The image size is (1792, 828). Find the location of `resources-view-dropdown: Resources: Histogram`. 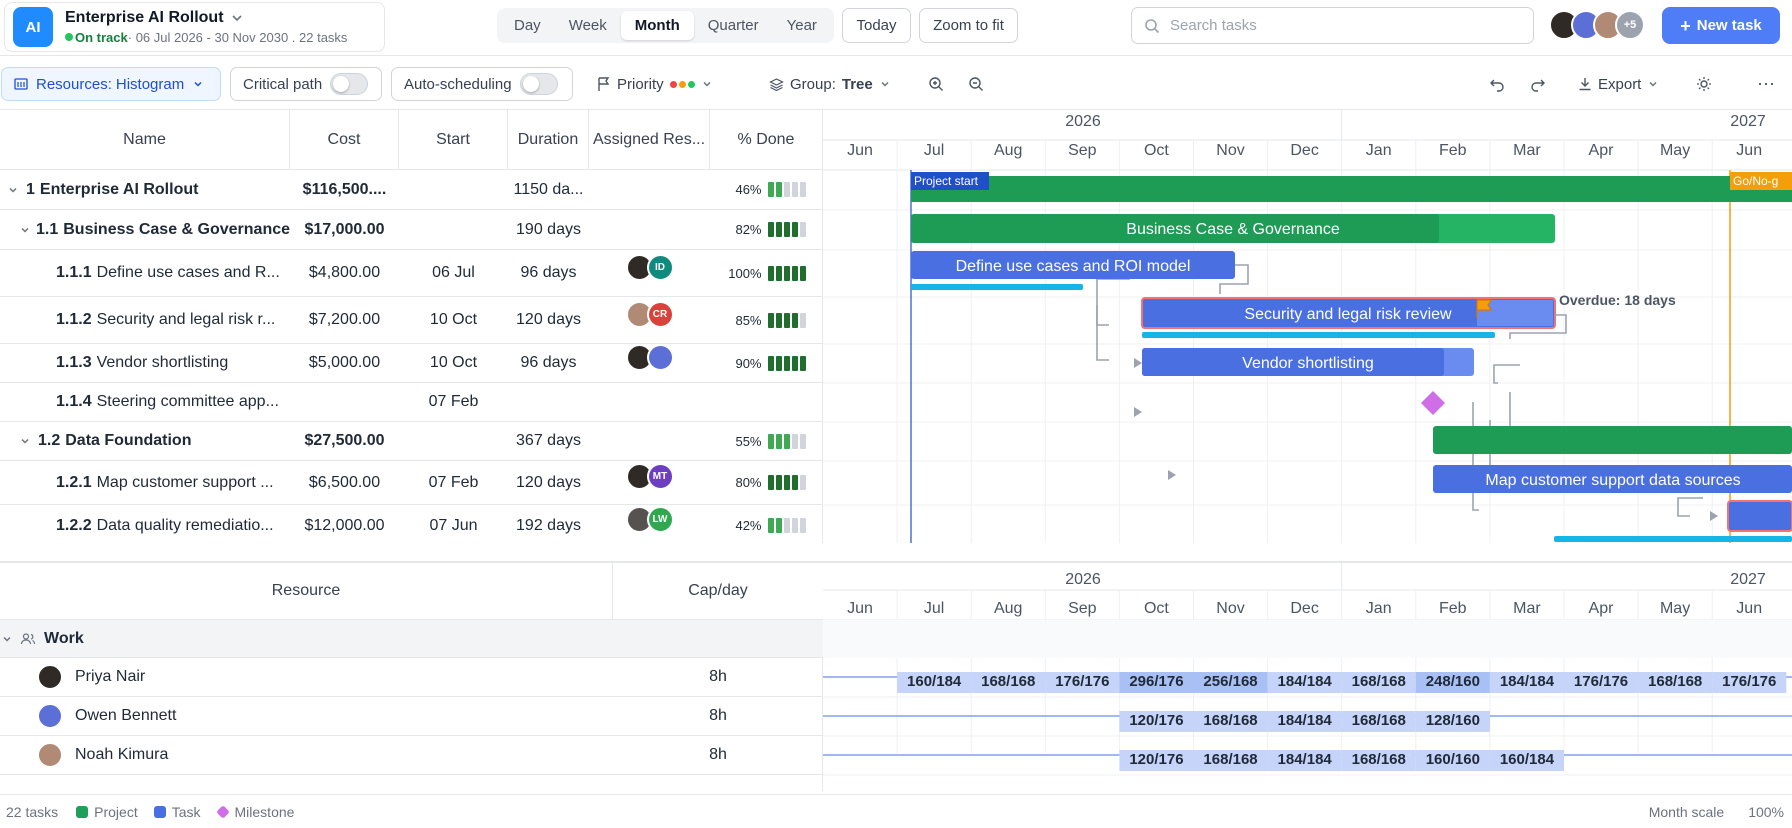

resources-view-dropdown: Resources: Histogram is located at coordinates (111, 84).